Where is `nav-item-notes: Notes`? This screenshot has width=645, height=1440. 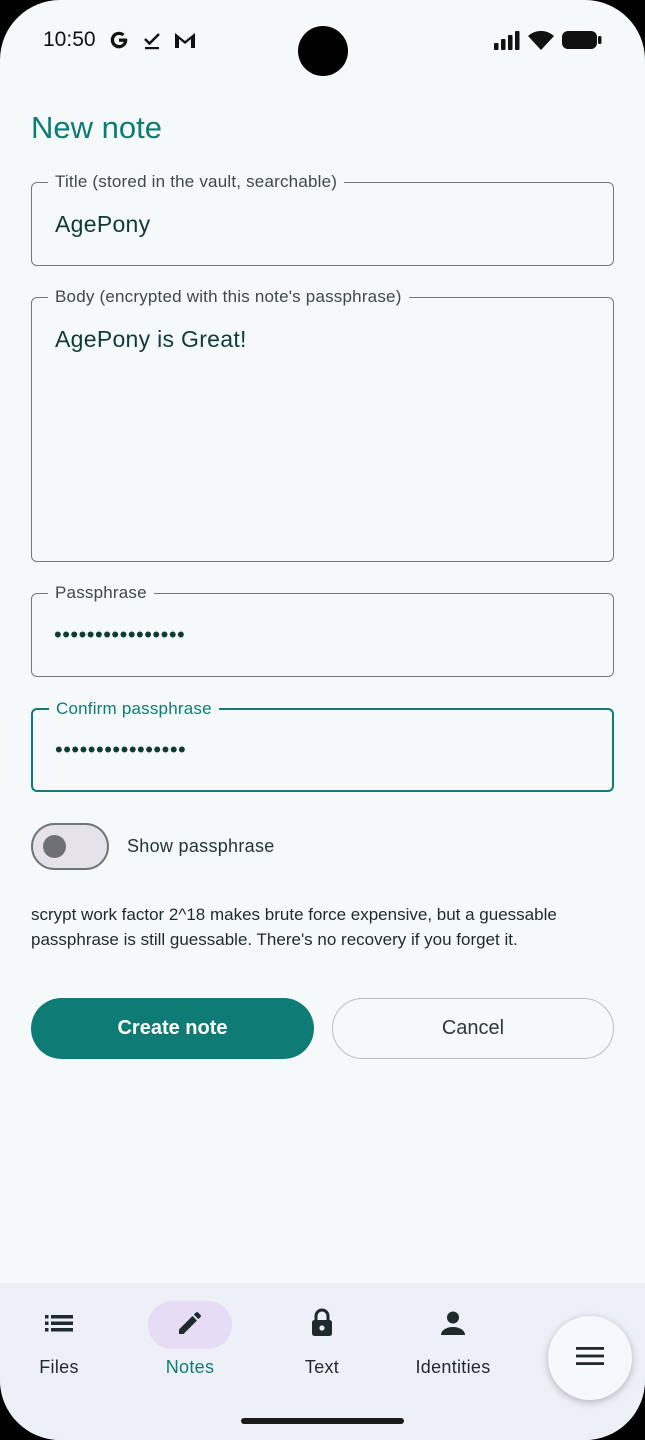
nav-item-notes: Notes is located at coordinates (190, 1338).